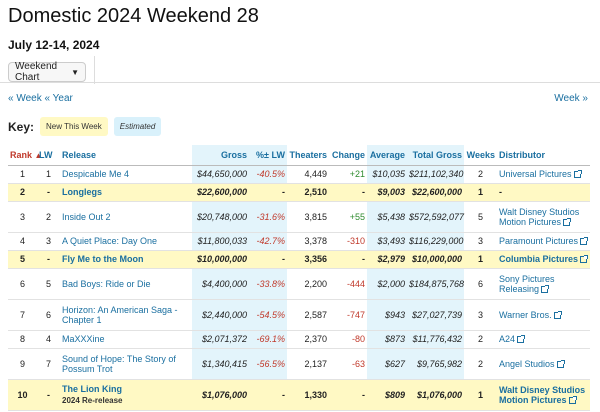  What do you see at coordinates (47, 72) in the screenshot?
I see `chart-type-dropdown: Weekend Chart ▼` at bounding box center [47, 72].